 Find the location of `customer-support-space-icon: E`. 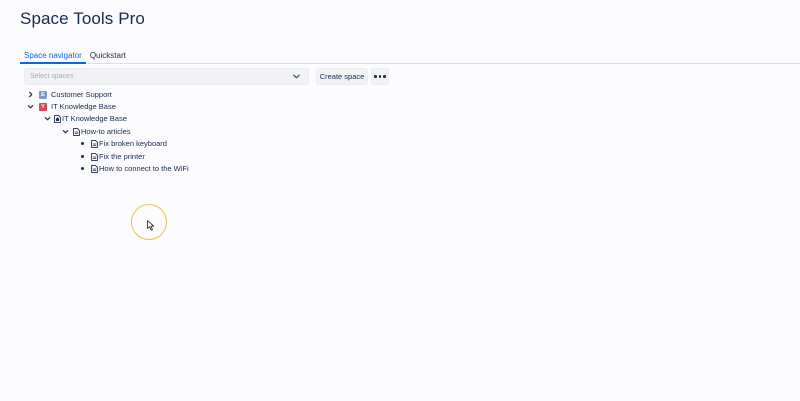

customer-support-space-icon: E is located at coordinates (43, 94).